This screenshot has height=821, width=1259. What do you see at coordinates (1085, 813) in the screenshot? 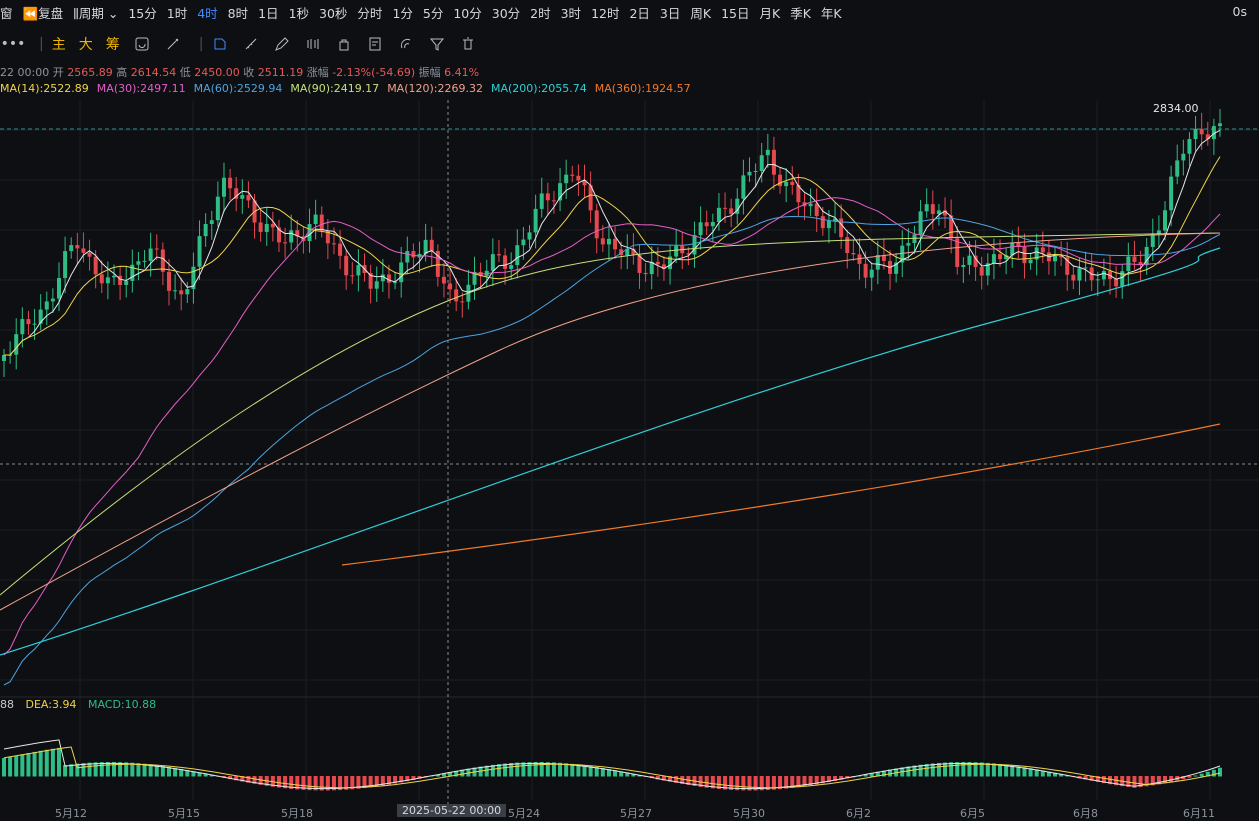
I see `x-axis-label: 6月8` at bounding box center [1085, 813].